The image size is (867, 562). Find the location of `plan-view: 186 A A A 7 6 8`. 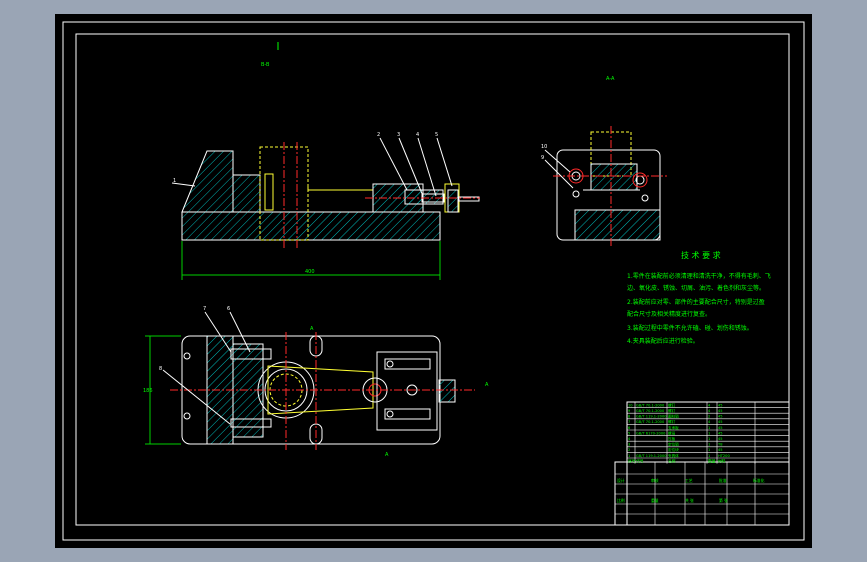

plan-view: 186 A A A 7 6 8 is located at coordinates (316, 382).